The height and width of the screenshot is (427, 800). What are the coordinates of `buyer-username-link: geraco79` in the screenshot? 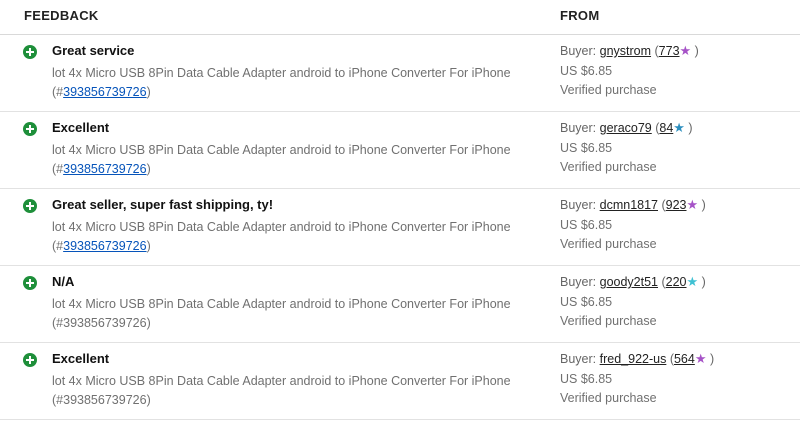 It's located at (626, 128).